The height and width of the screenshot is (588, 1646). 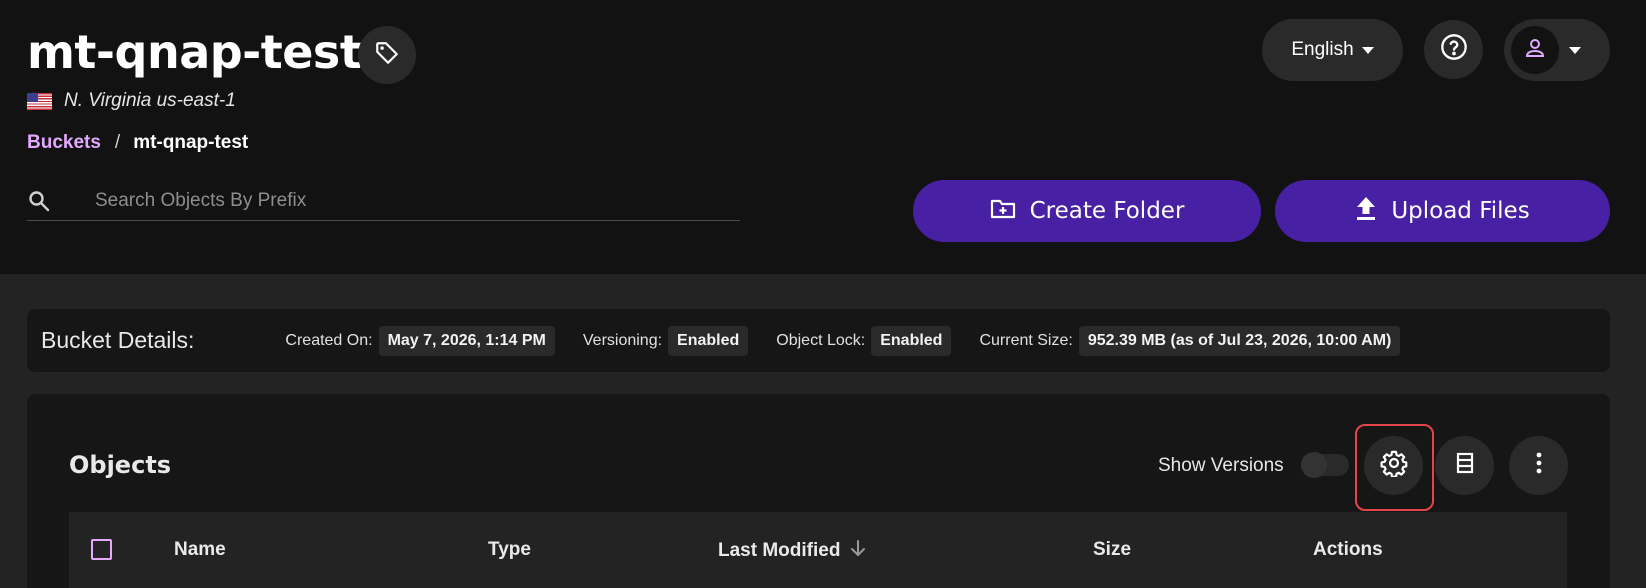 What do you see at coordinates (194, 52) in the screenshot?
I see `bucket-title: mt-qnap-test` at bounding box center [194, 52].